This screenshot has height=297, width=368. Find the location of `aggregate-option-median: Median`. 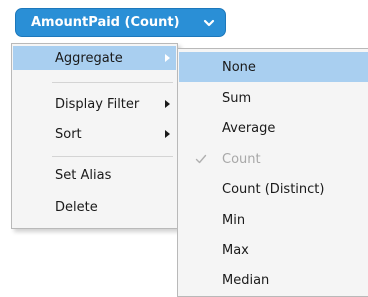

aggregate-option-median: Median is located at coordinates (273, 280).